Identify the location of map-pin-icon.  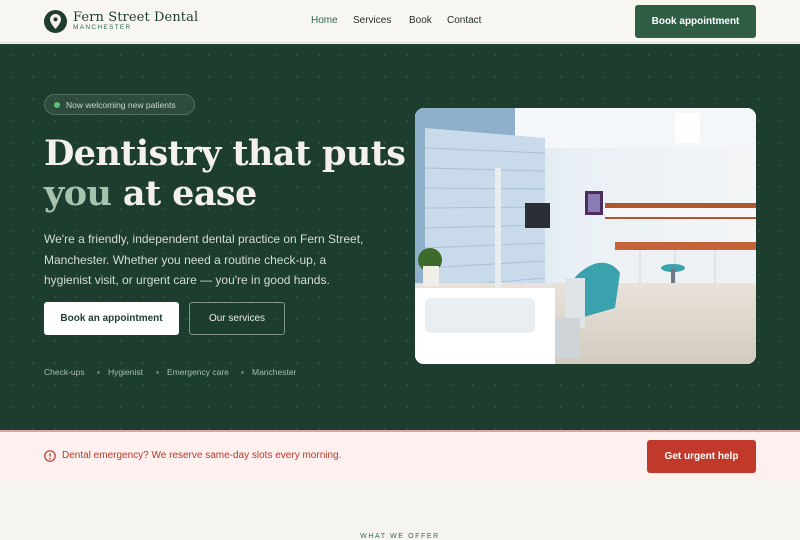
(55, 21).